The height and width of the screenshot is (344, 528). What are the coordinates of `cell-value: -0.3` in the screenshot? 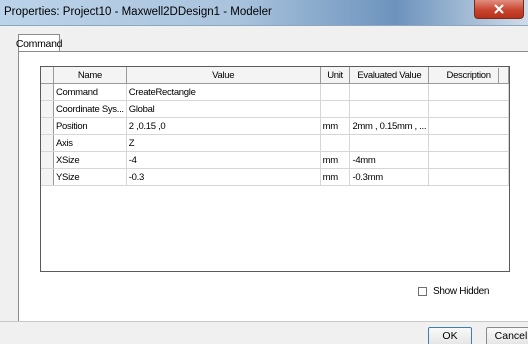 It's located at (223, 177).